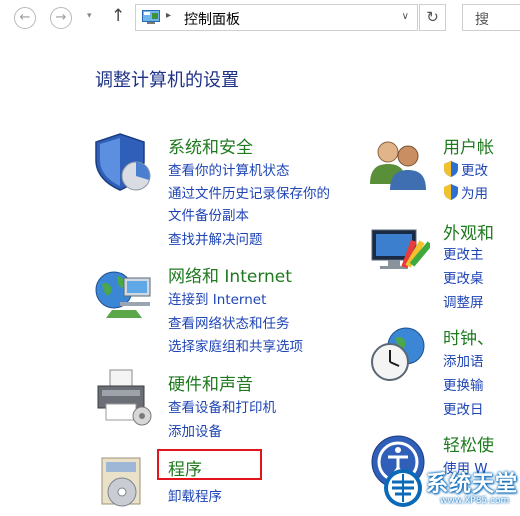 Image resolution: width=520 pixels, height=516 pixels. Describe the element at coordinates (474, 169) in the screenshot. I see `link-user-change: 更改` at that location.